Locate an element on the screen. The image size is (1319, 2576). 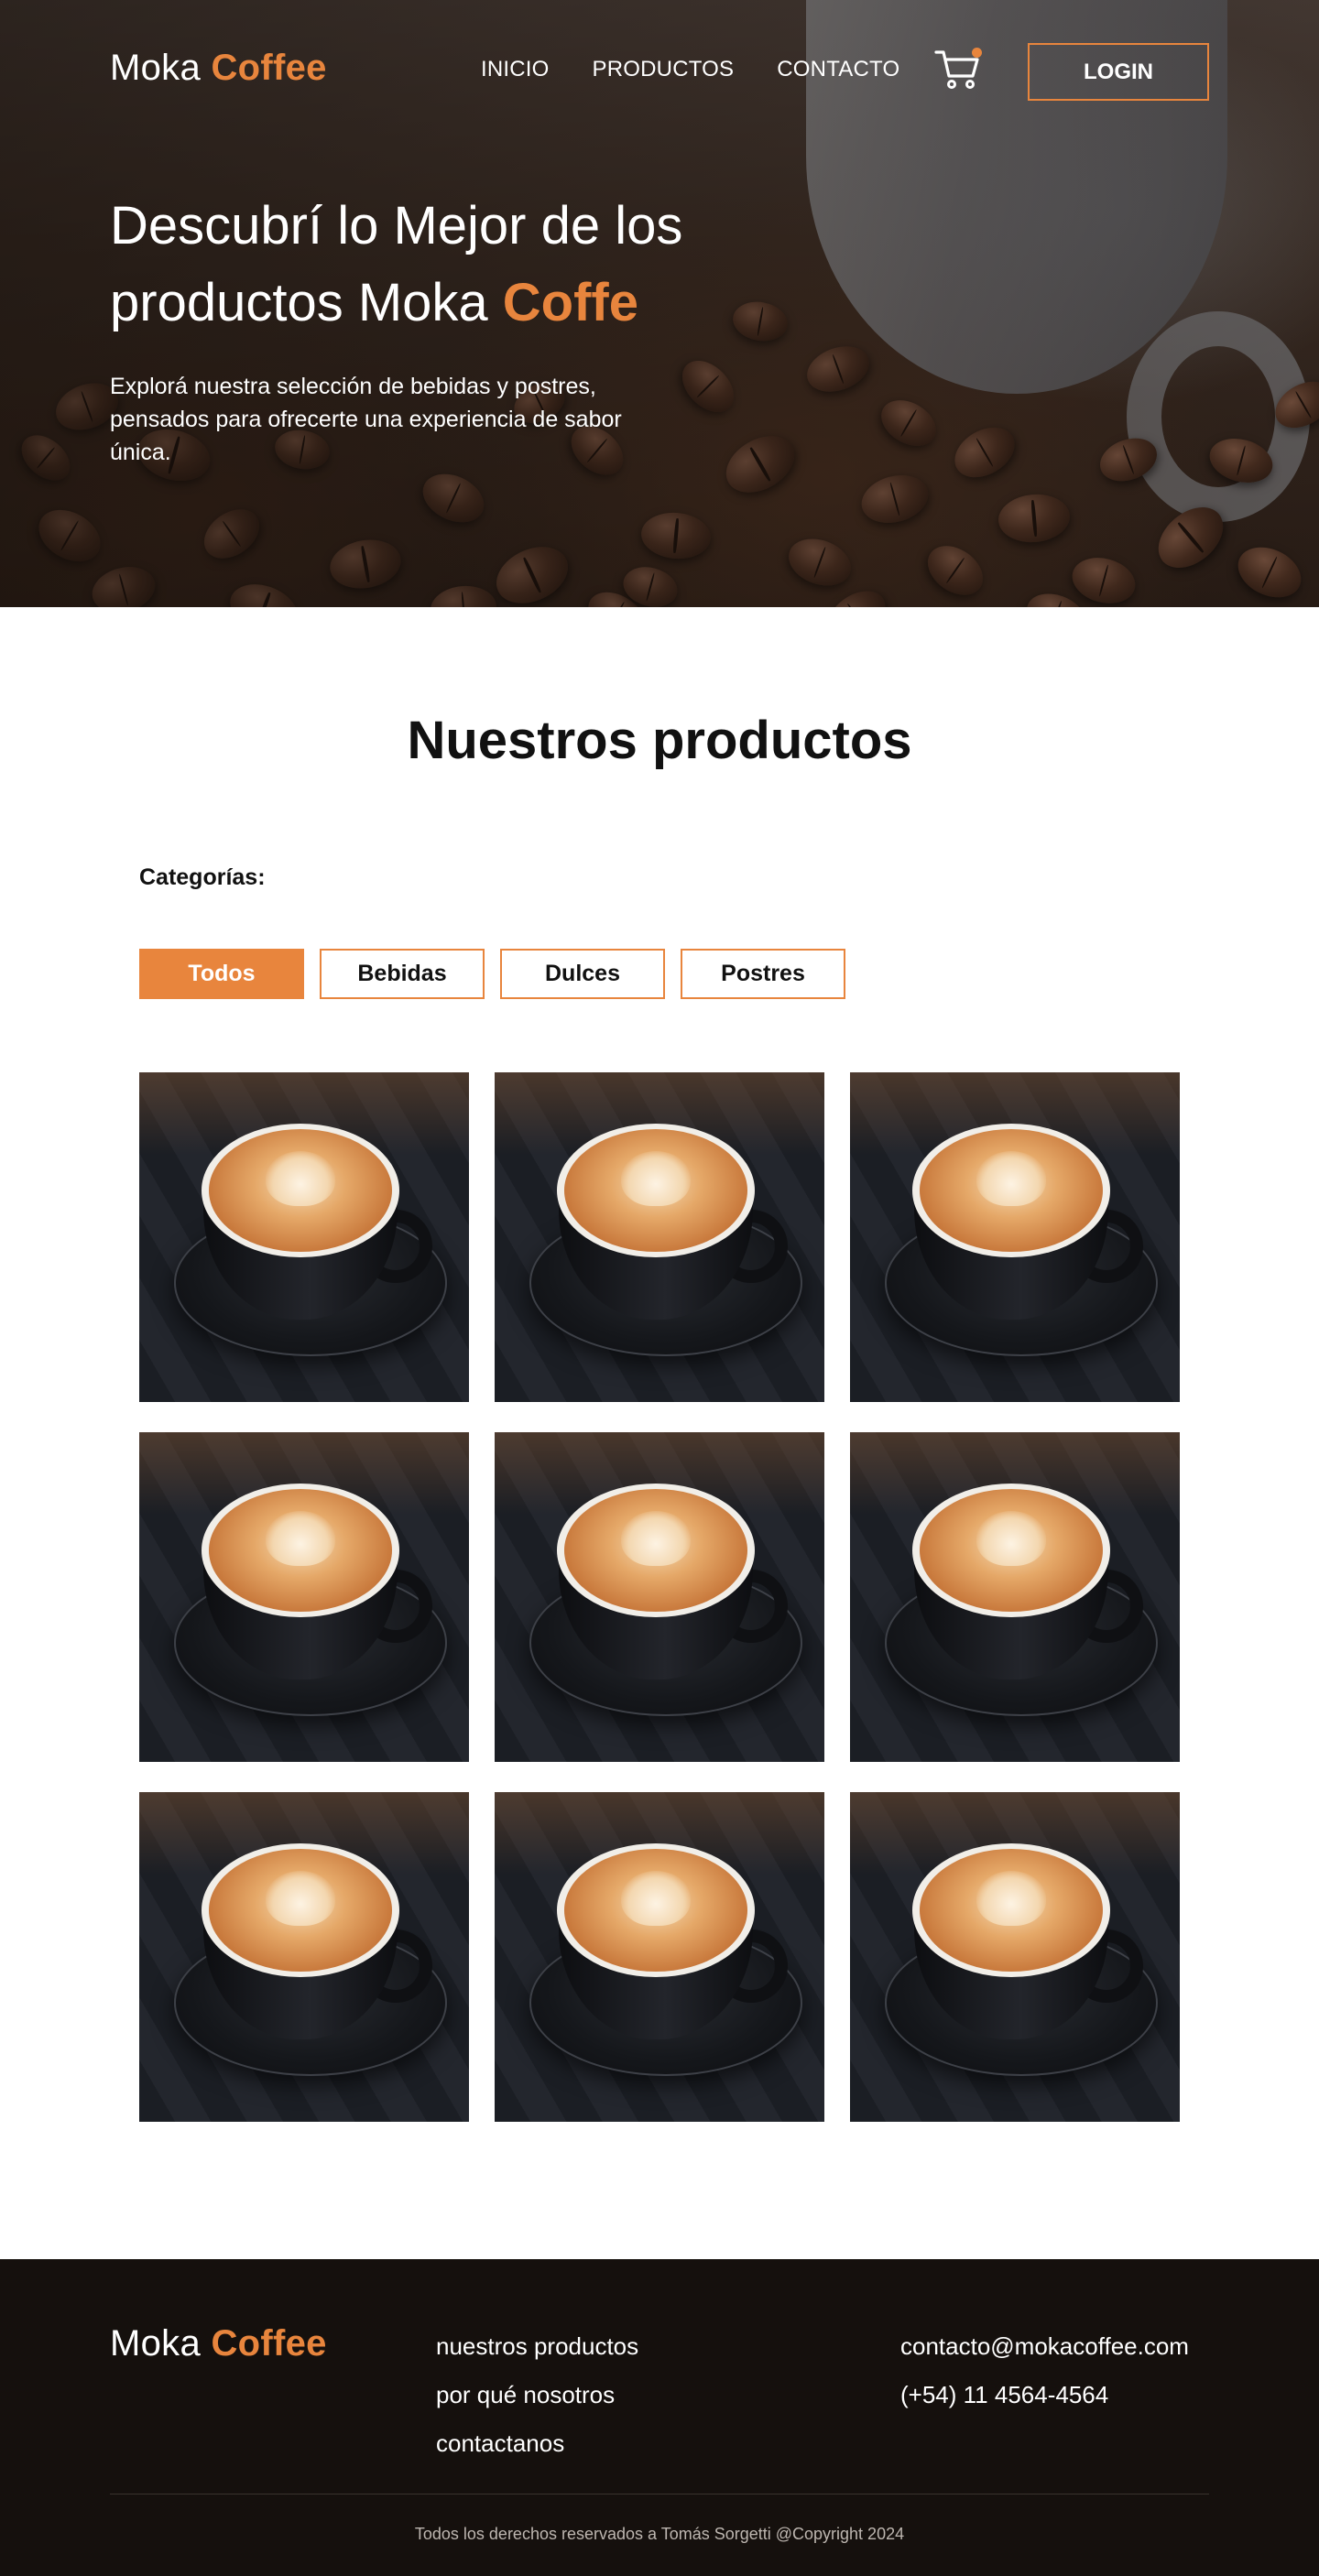
login-button: LOGIN is located at coordinates (1118, 72).